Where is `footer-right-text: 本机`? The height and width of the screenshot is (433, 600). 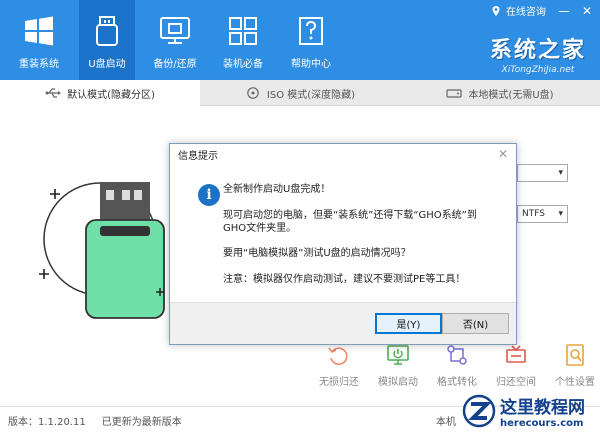 footer-right-text: 本机 is located at coordinates (446, 422).